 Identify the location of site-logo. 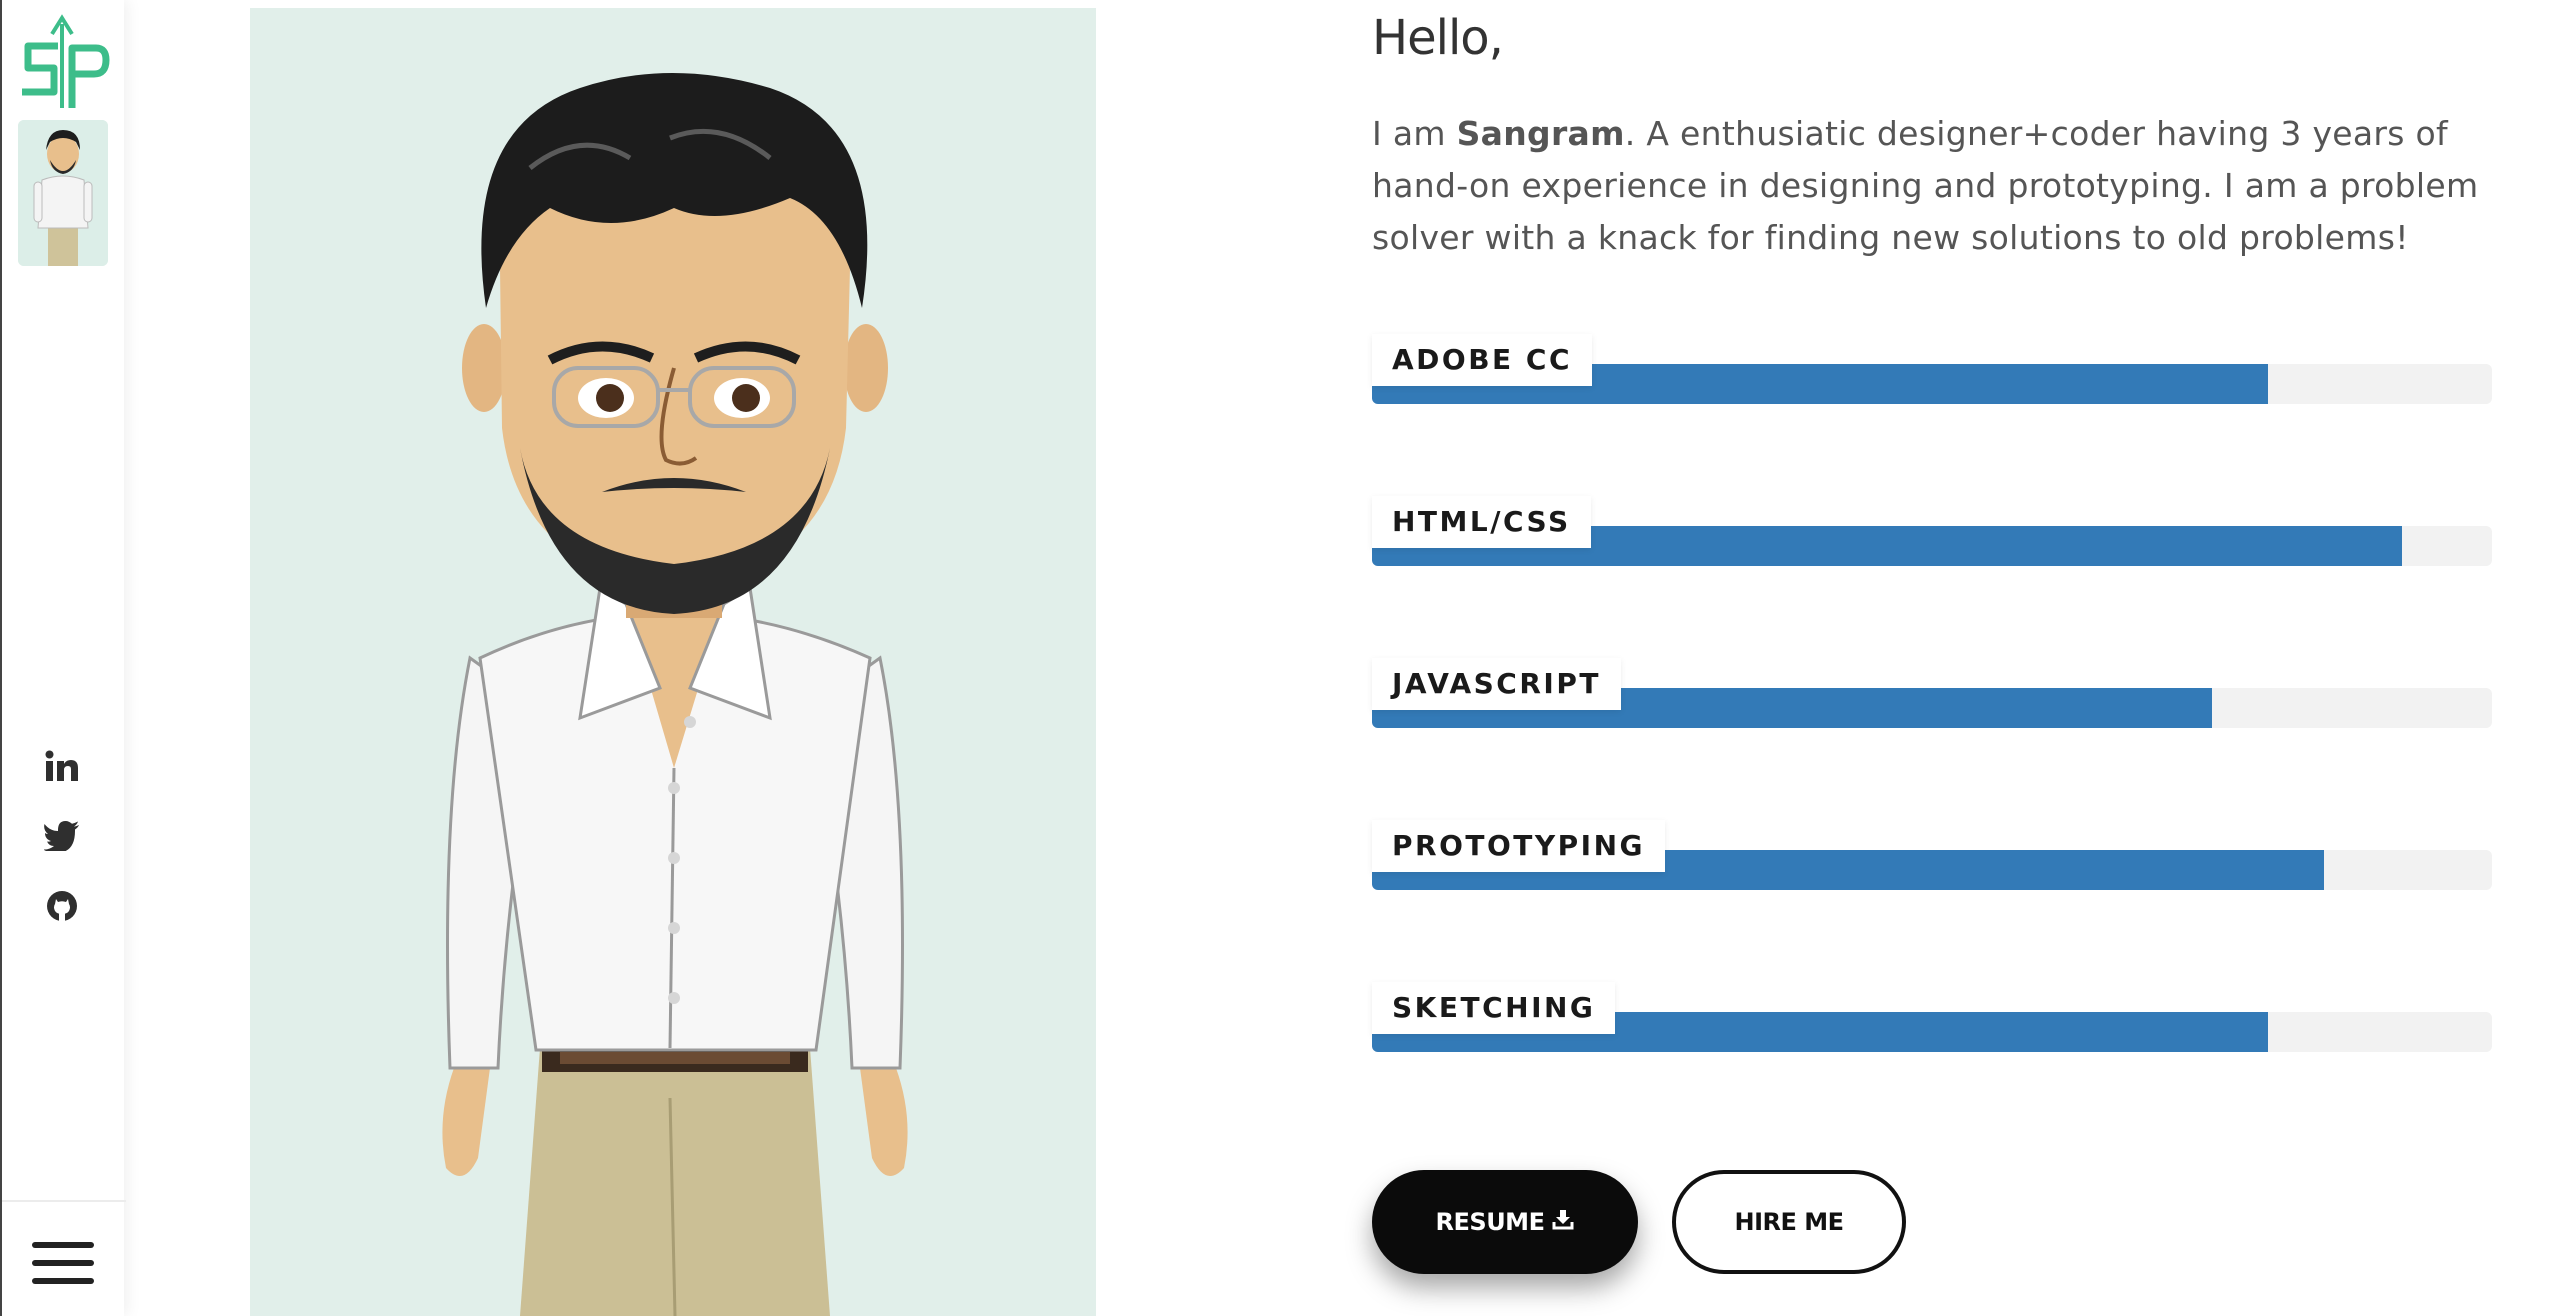
(62, 64).